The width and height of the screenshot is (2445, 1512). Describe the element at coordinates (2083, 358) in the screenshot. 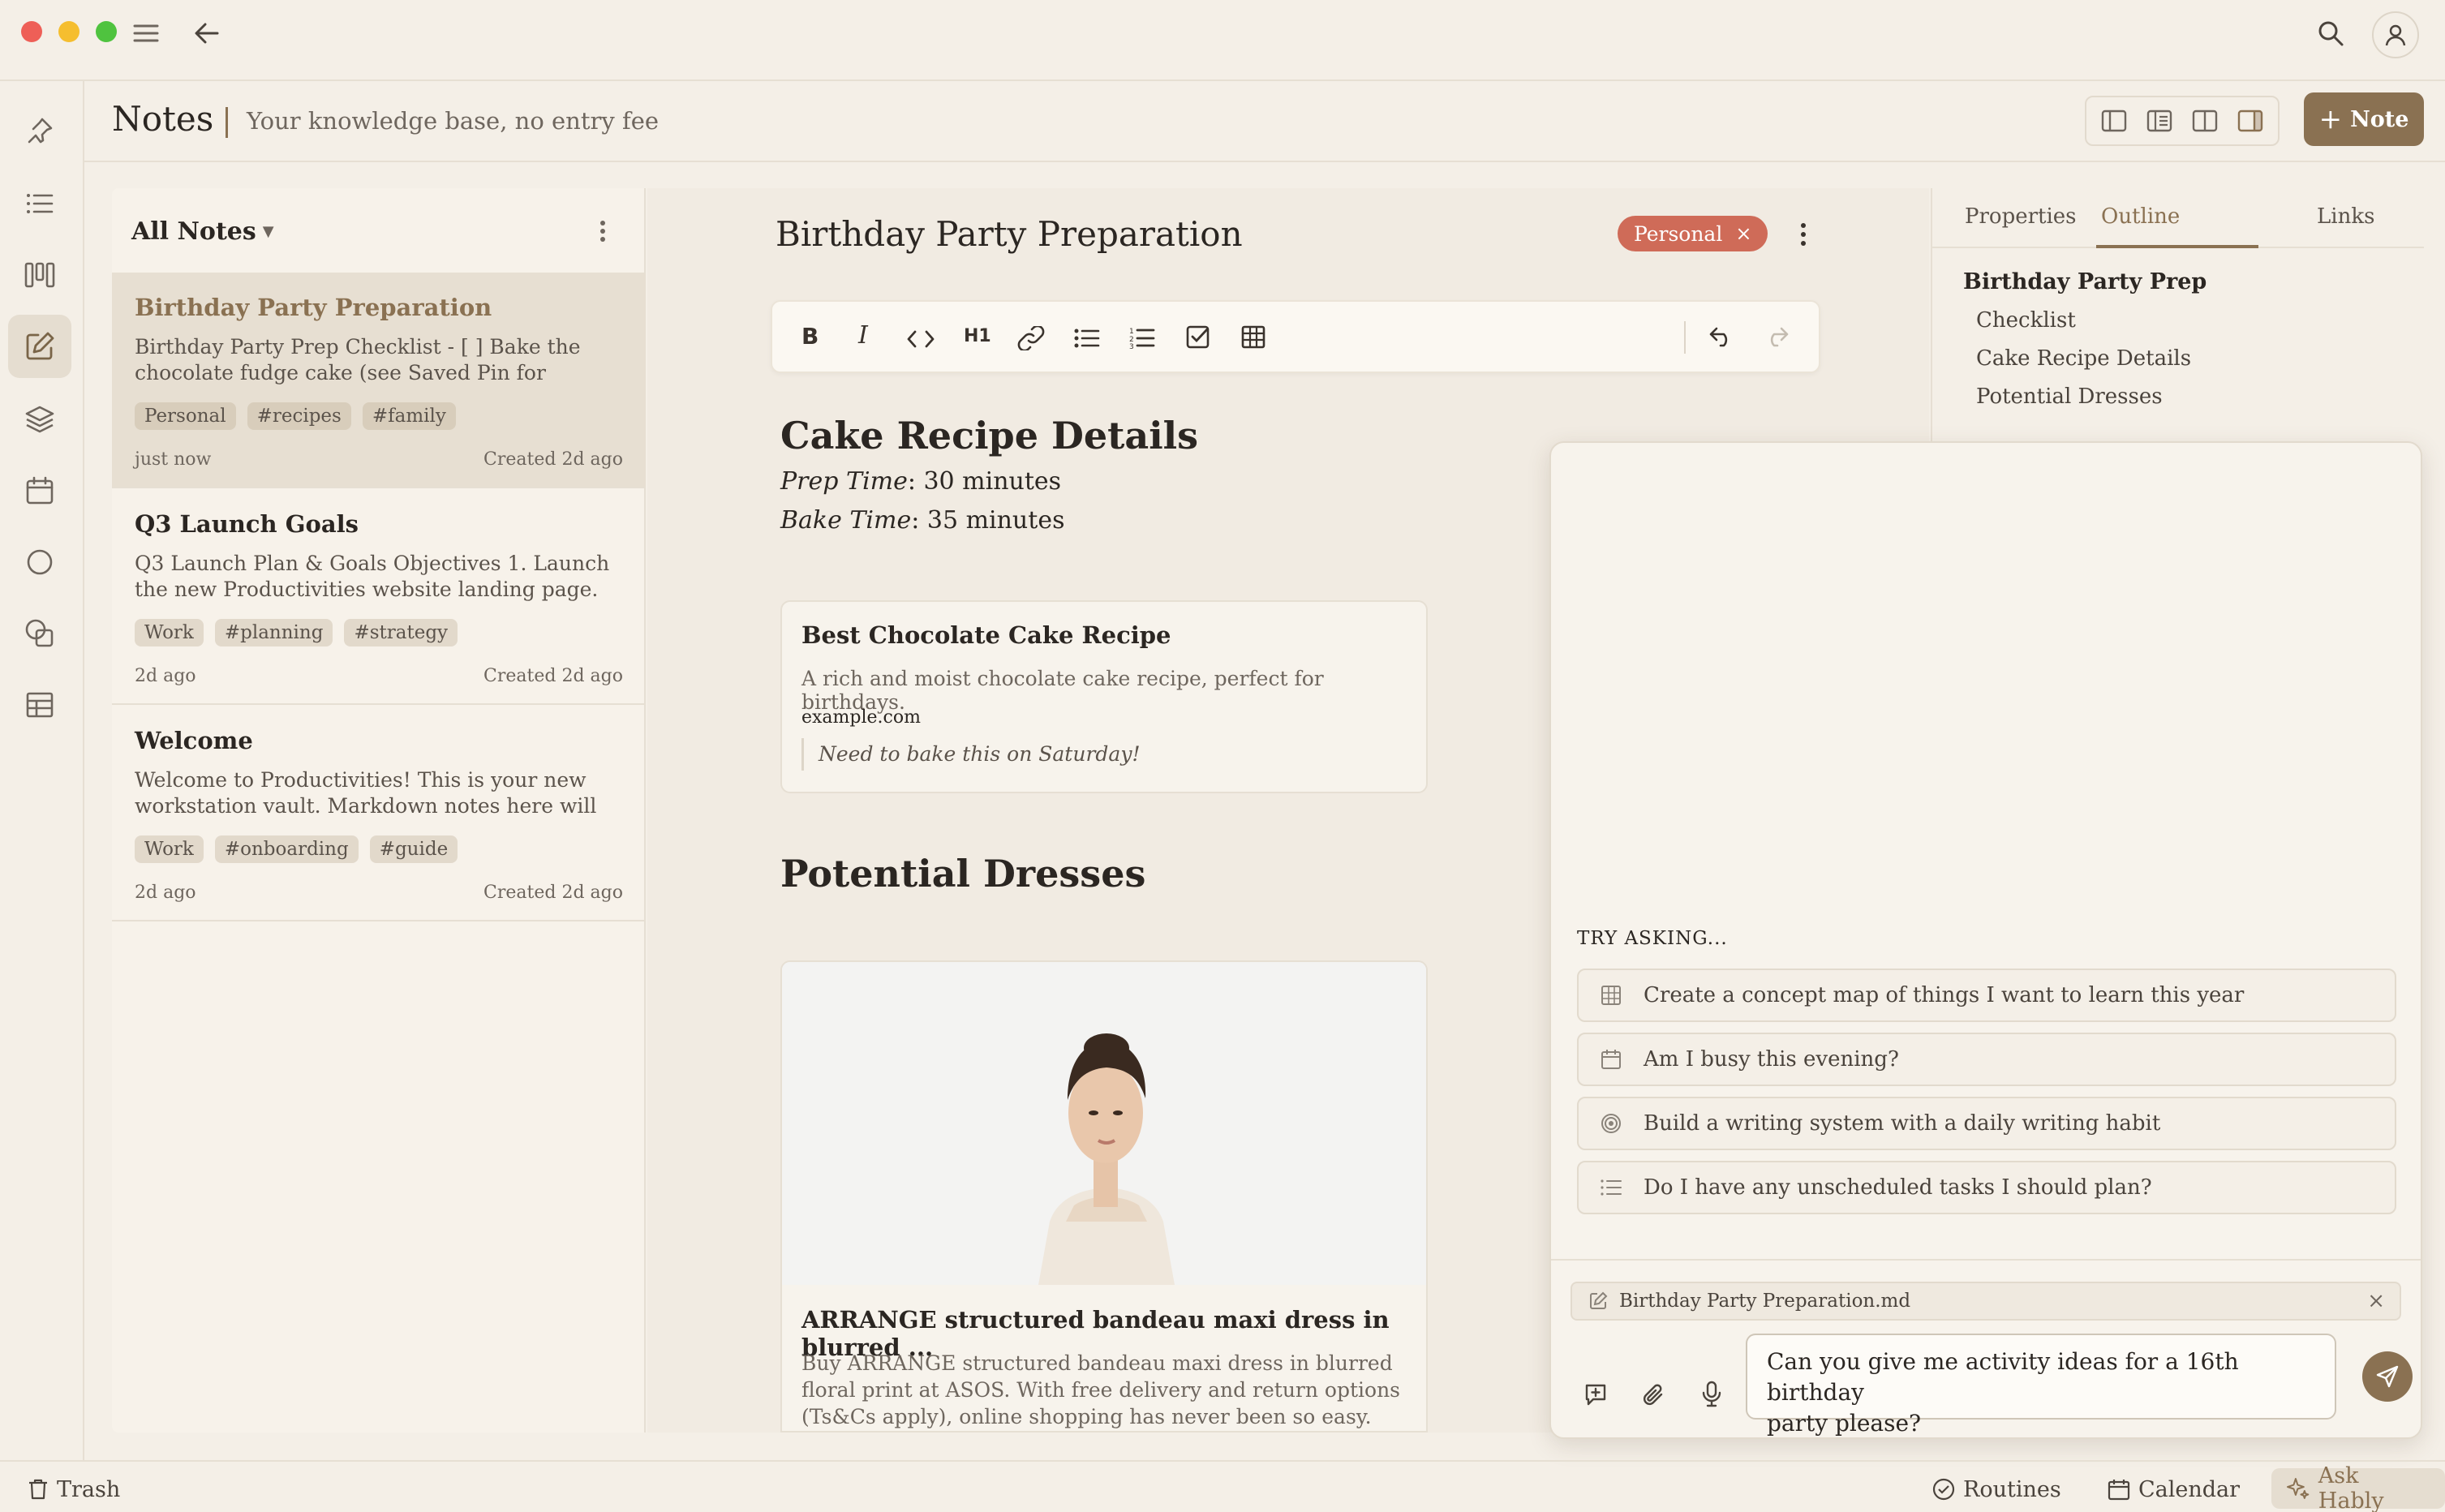

I see `outline-item: Cake Recipe Details` at that location.